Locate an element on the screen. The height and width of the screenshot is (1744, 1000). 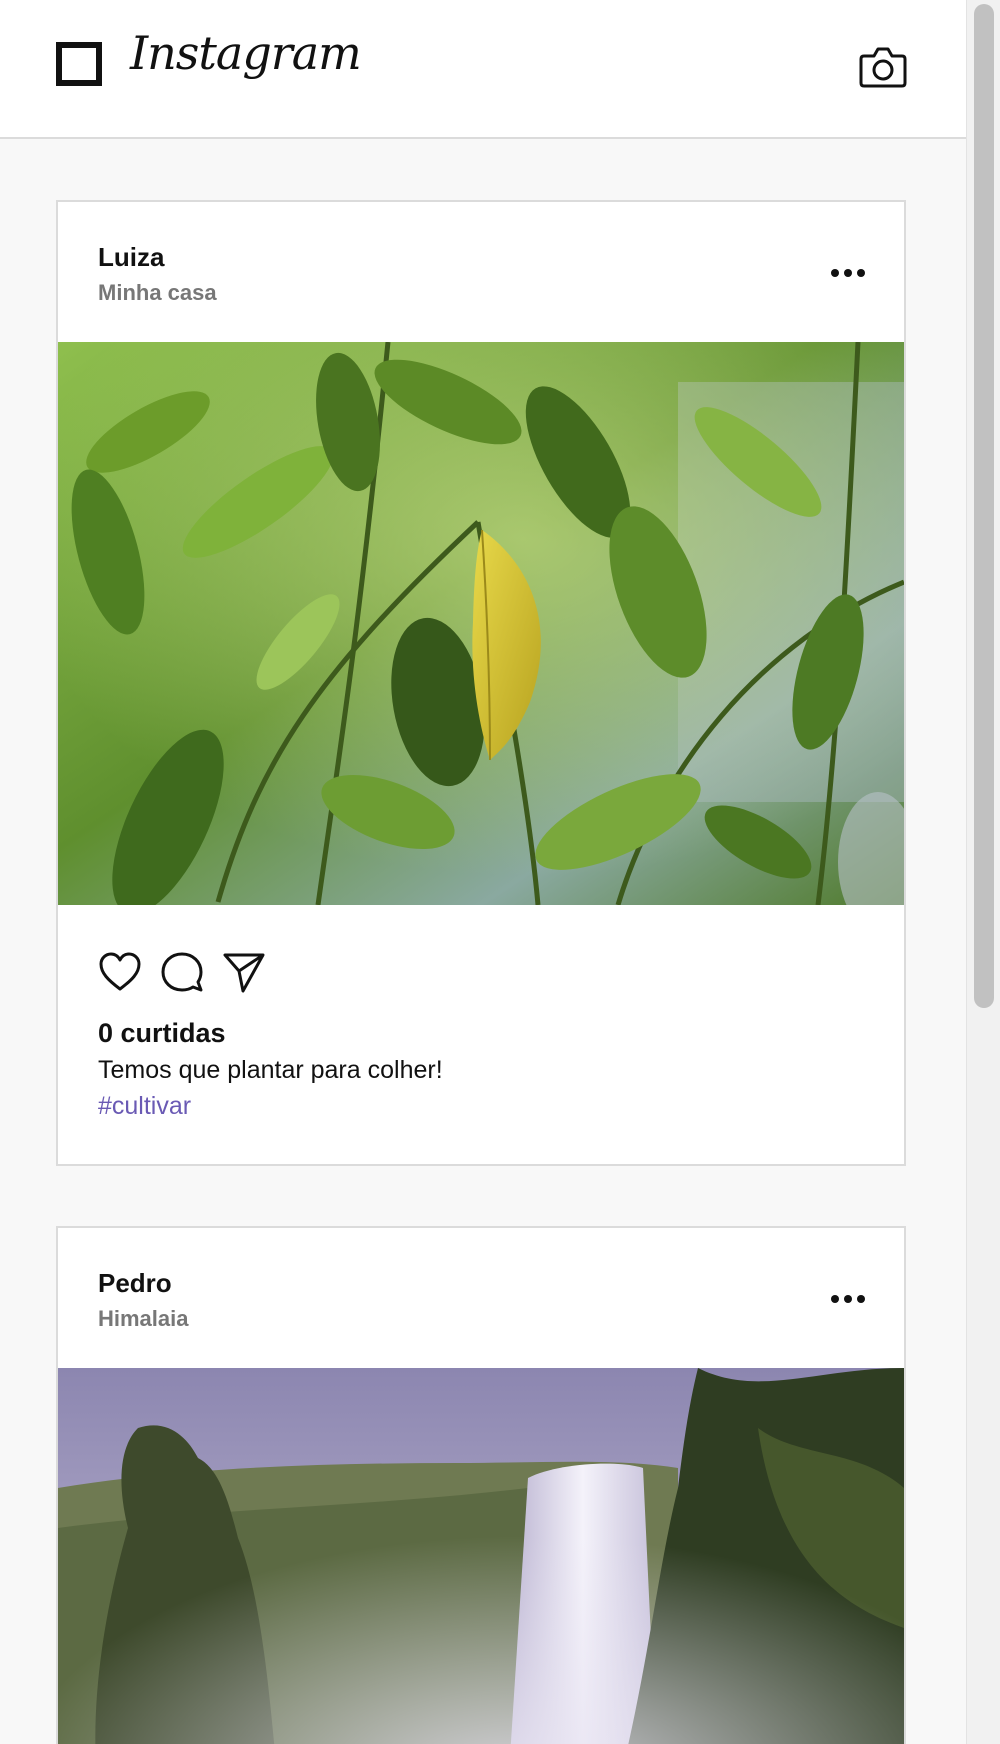
post-location: Himalaia is located at coordinates (143, 1319).